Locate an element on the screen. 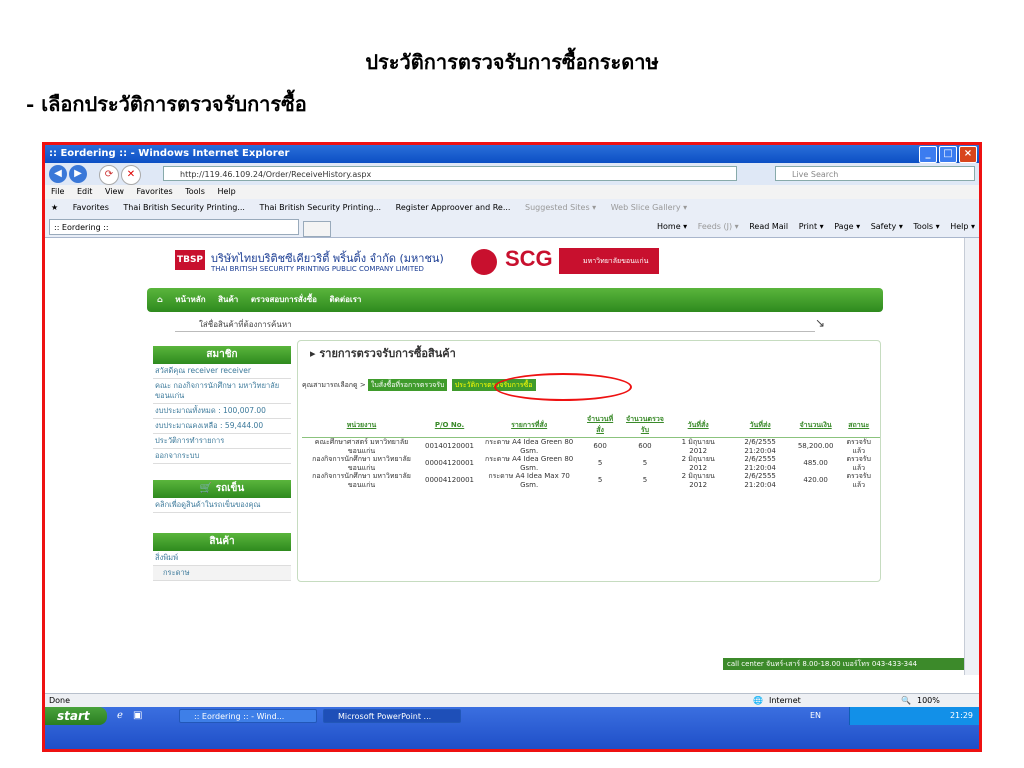 Image resolution: width=1024 pixels, height=768 pixels. back-icon: ◀ is located at coordinates (58, 174).